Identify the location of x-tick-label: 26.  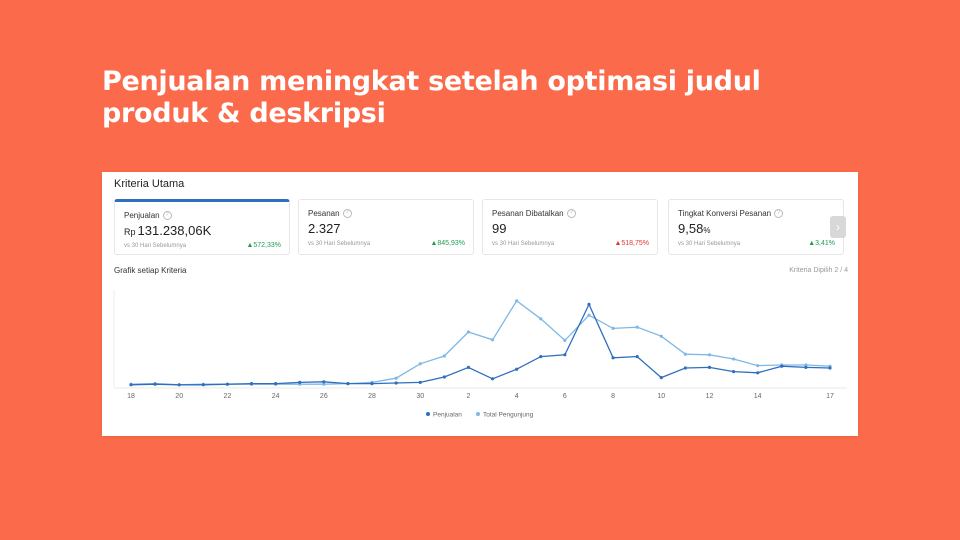
(324, 396).